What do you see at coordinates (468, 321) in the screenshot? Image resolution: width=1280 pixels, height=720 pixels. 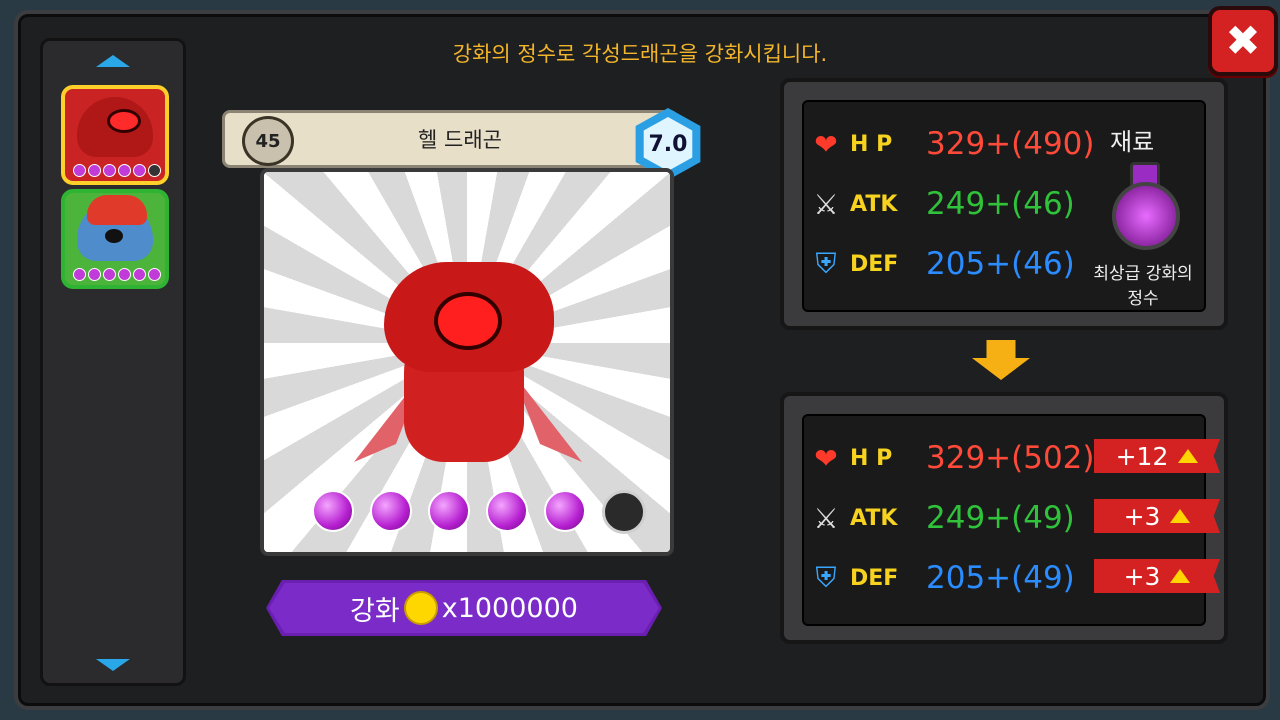 I see `dragon-eye-icon` at bounding box center [468, 321].